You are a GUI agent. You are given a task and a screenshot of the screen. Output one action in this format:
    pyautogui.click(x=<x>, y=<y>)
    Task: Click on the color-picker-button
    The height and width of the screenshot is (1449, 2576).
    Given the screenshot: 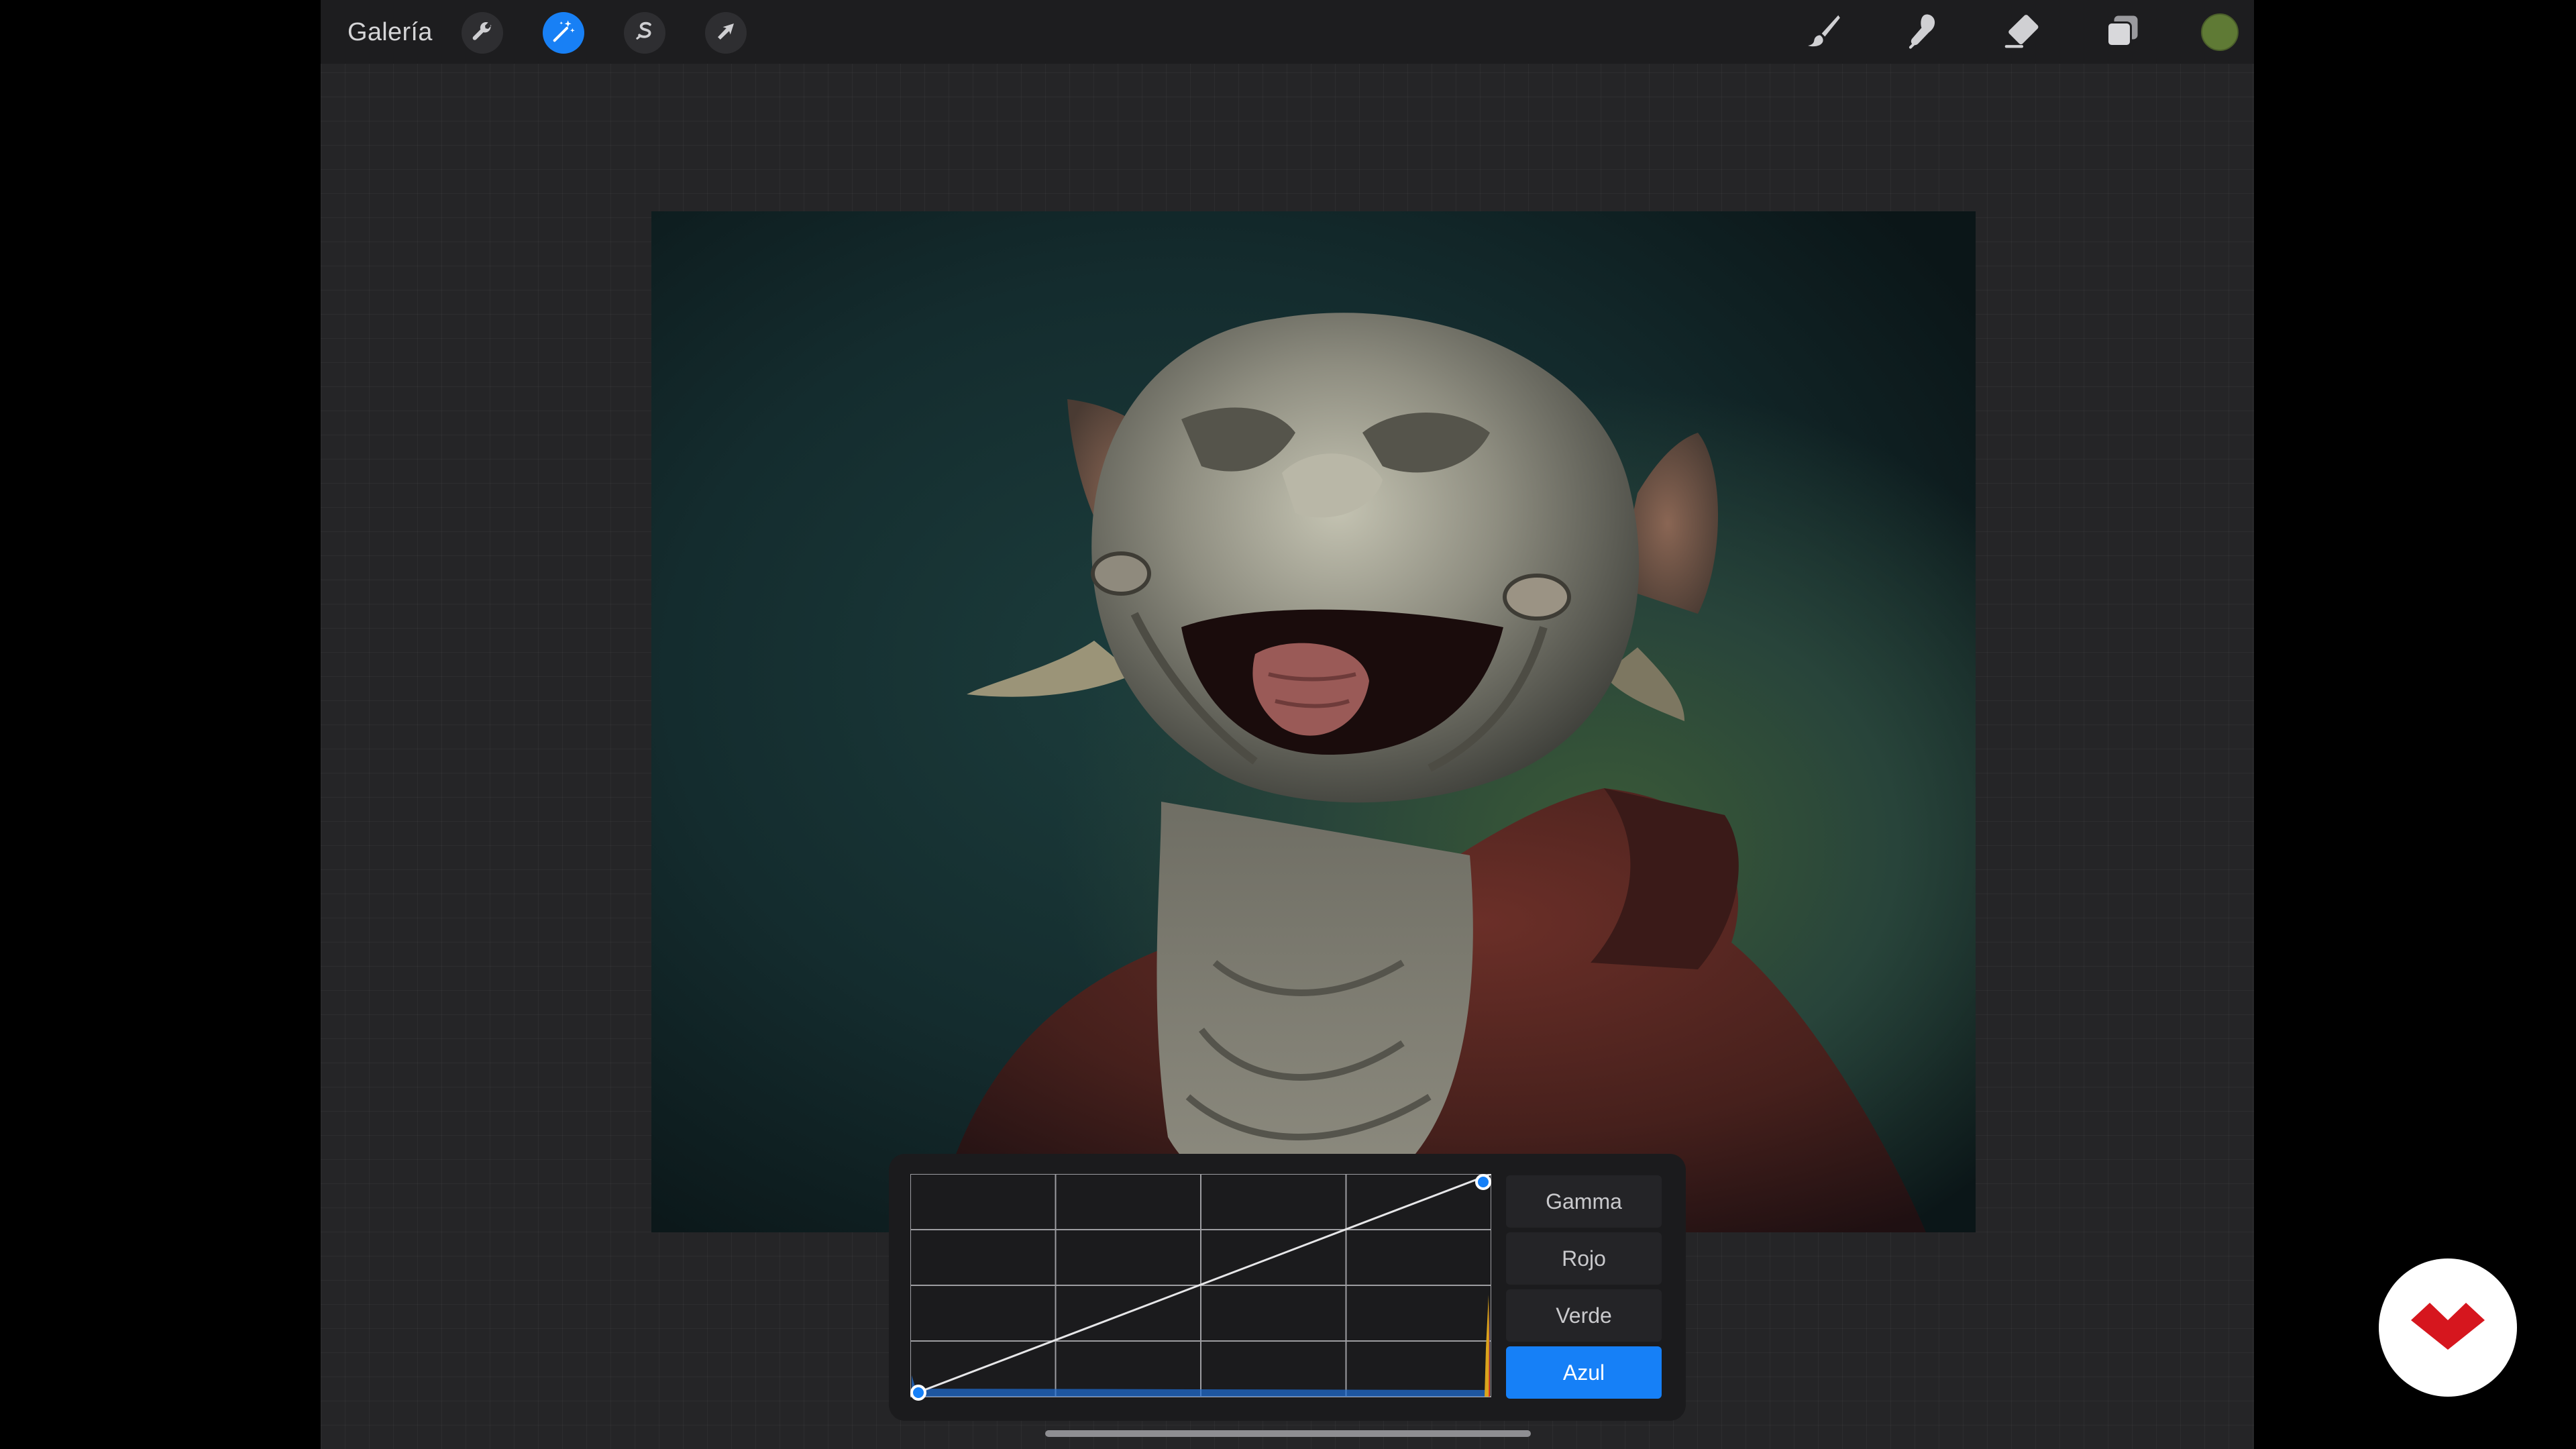 What is the action you would take?
    pyautogui.click(x=2220, y=32)
    